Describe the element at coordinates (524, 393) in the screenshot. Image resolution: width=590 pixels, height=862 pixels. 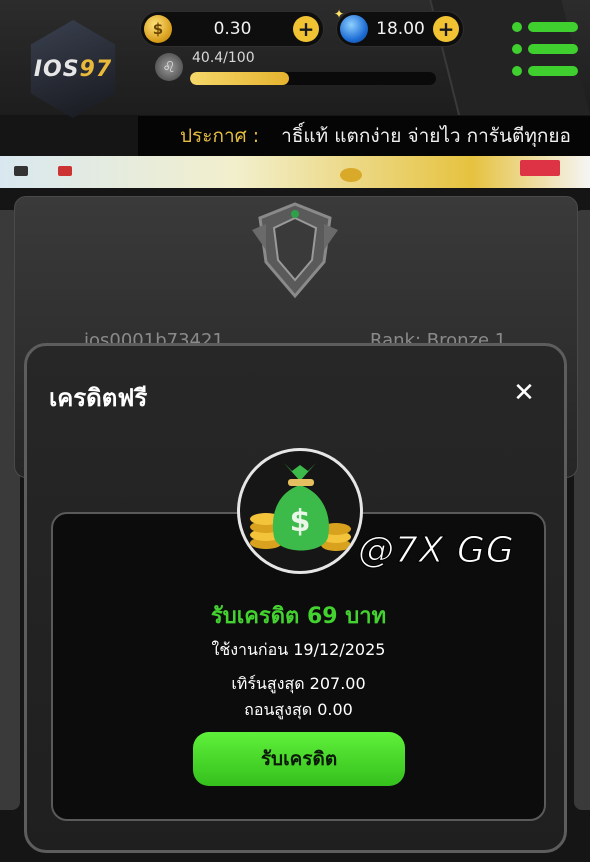
I see `close-icon: ✕` at that location.